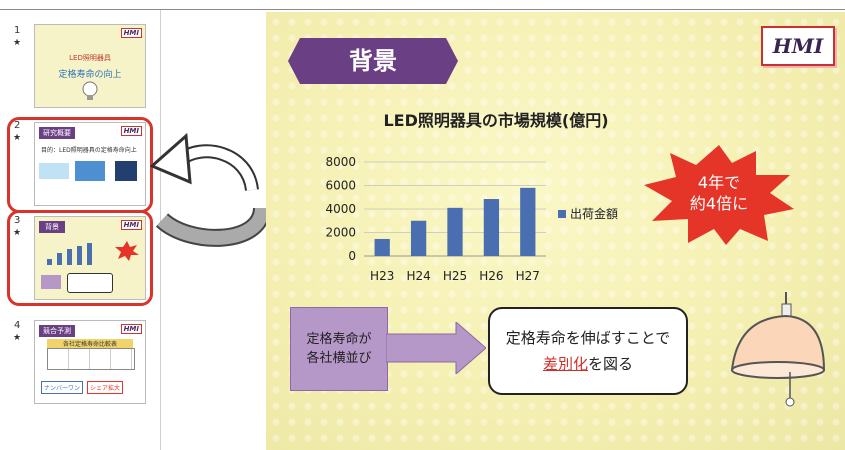 The image size is (845, 450). Describe the element at coordinates (565, 364) in the screenshot. I see `emphasis-text: 差別化` at that location.